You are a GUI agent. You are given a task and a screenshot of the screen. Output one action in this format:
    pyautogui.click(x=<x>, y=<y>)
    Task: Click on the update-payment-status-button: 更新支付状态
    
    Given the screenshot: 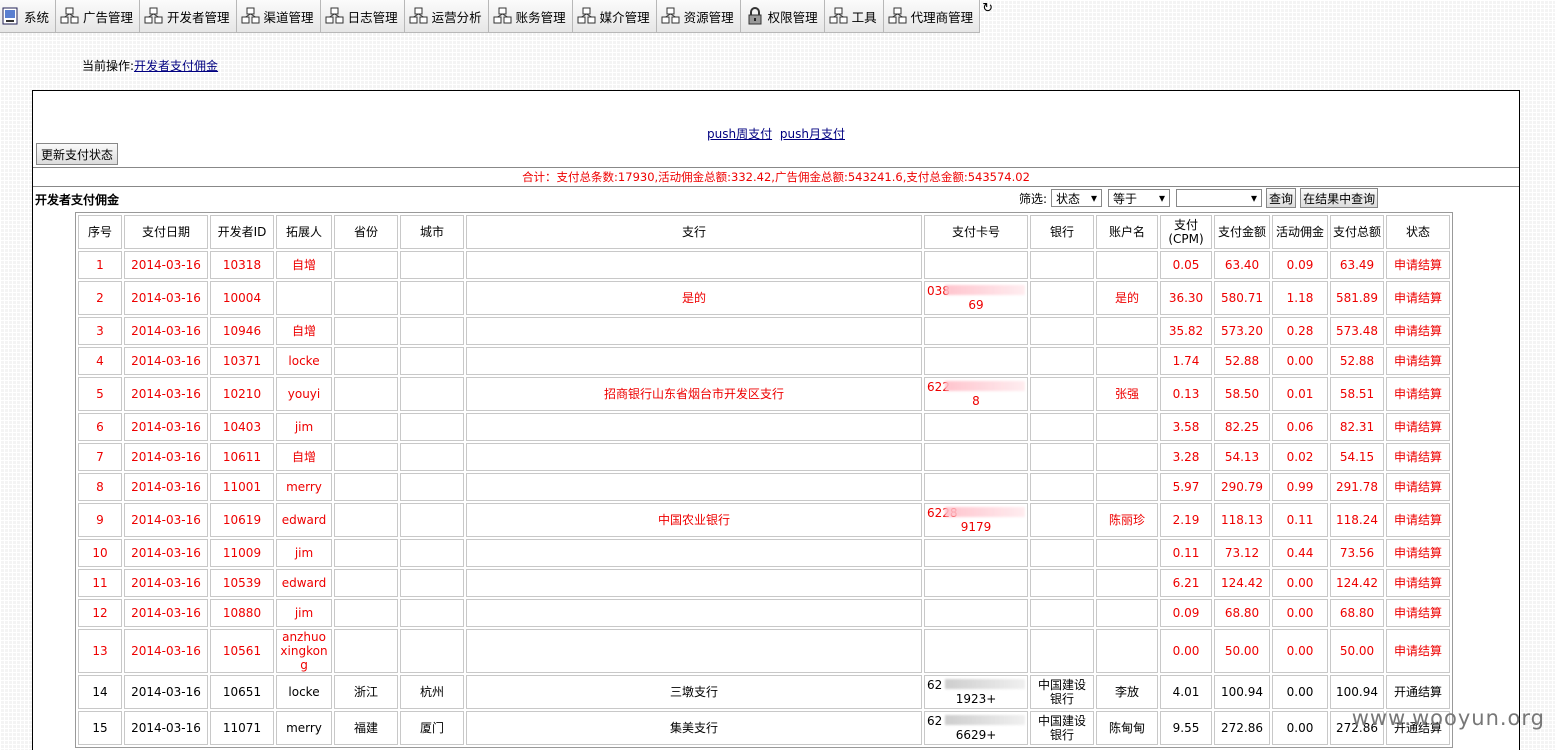 What is the action you would take?
    pyautogui.click(x=77, y=154)
    